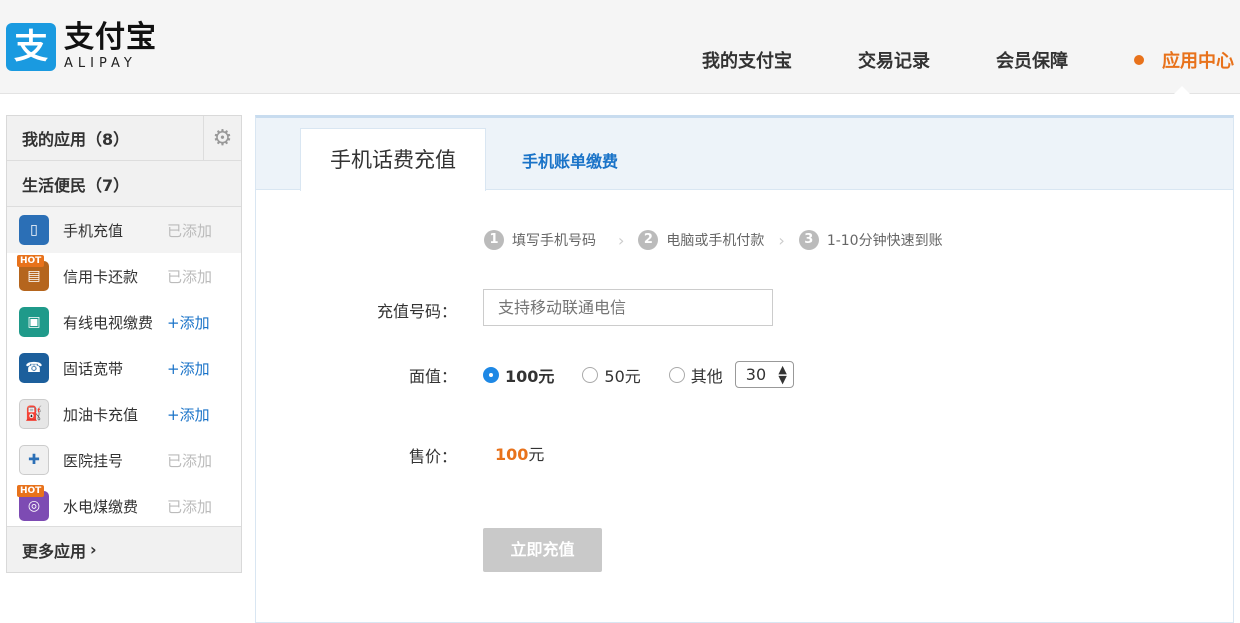 The height and width of the screenshot is (623, 1240). I want to click on more-apps-label: 更多应用, so click(54, 551).